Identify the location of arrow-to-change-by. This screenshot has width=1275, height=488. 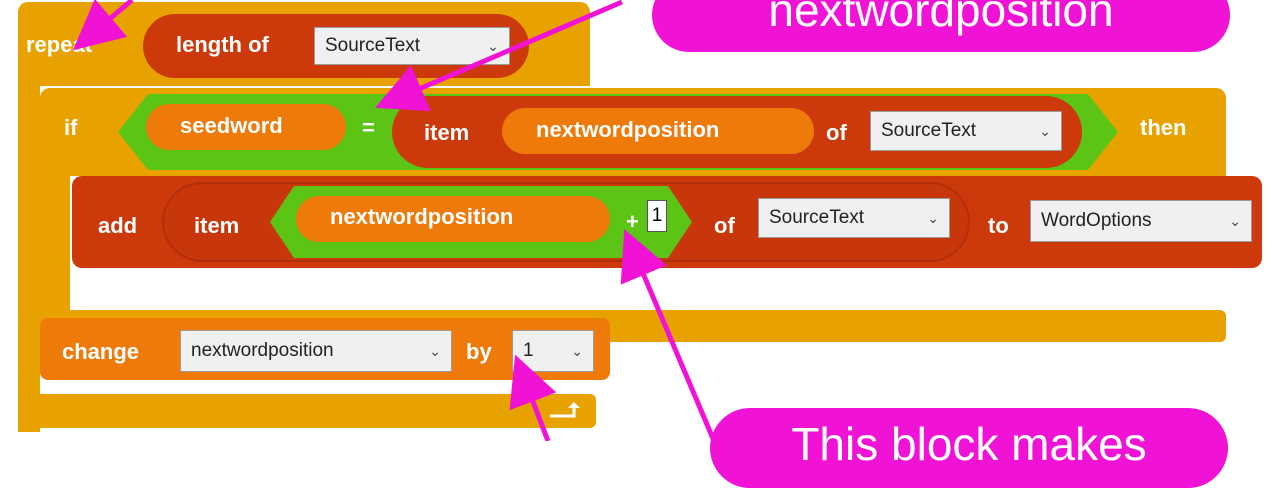
(533, 397).